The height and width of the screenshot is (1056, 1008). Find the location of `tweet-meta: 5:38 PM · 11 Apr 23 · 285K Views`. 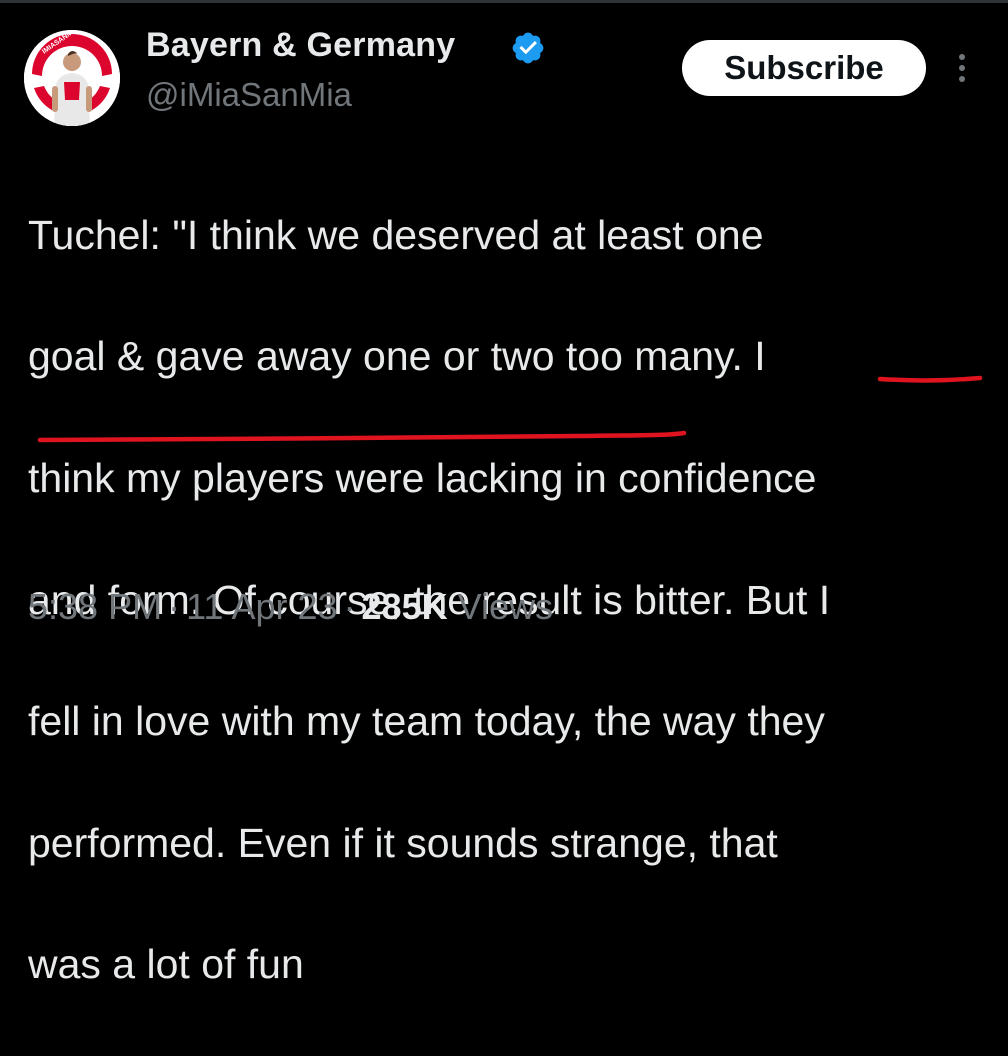

tweet-meta: 5:38 PM · 11 Apr 23 · 285K Views is located at coordinates (290, 607).